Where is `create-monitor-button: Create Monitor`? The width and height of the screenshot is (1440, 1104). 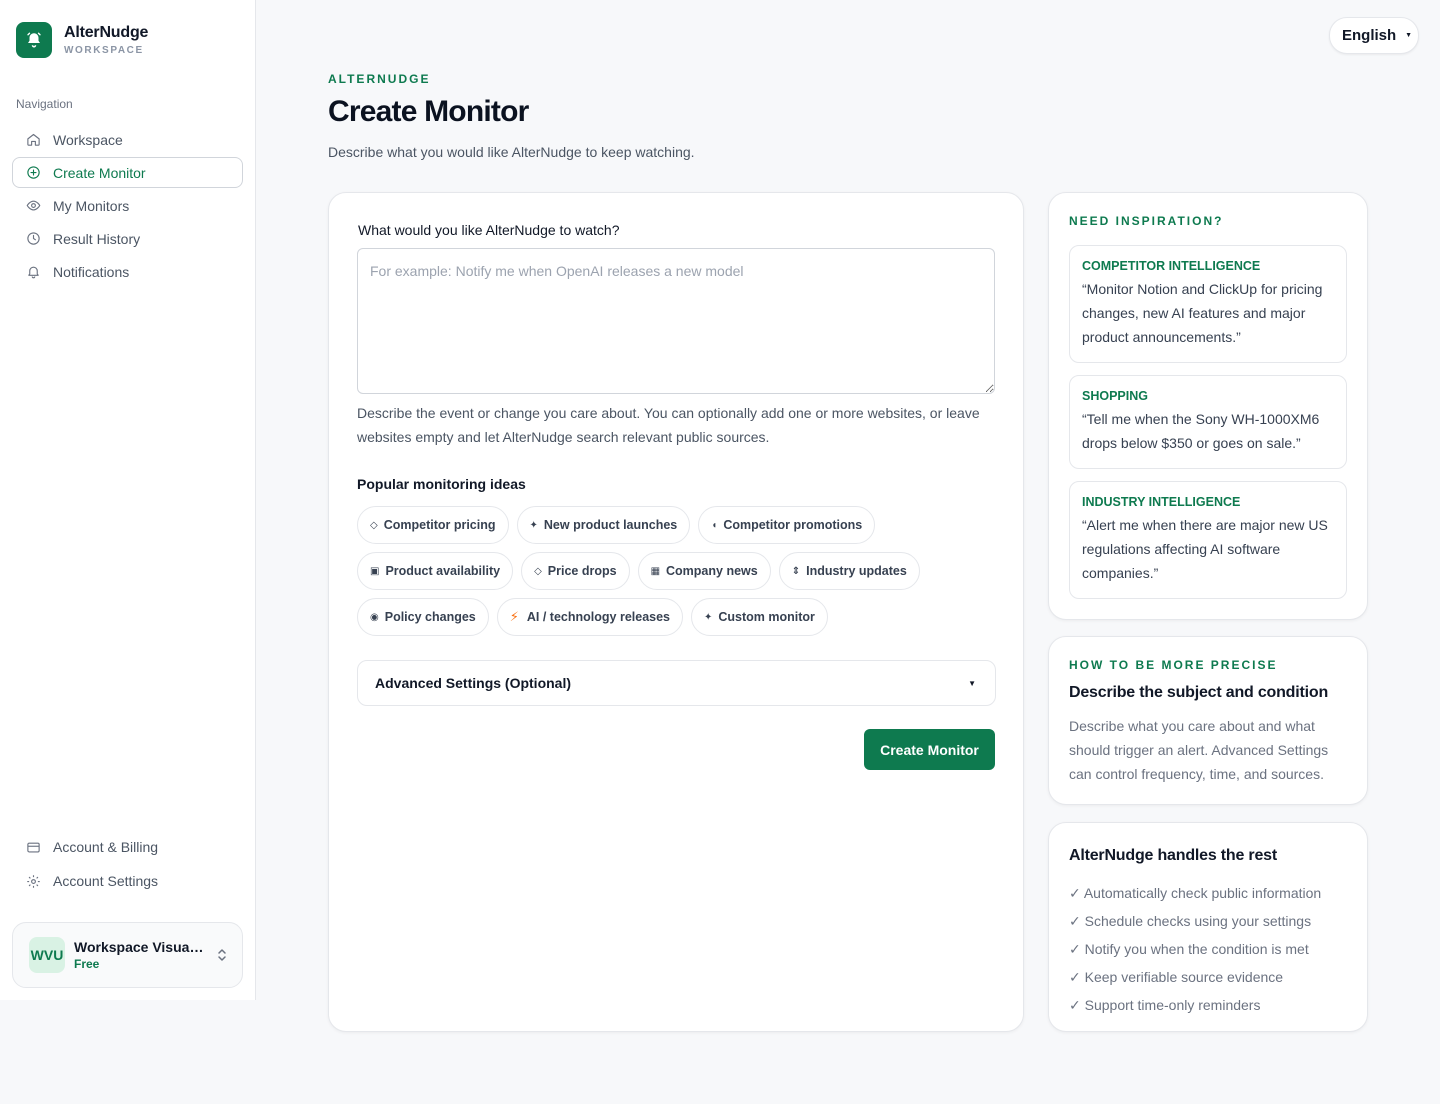
create-monitor-button: Create Monitor is located at coordinates (929, 749).